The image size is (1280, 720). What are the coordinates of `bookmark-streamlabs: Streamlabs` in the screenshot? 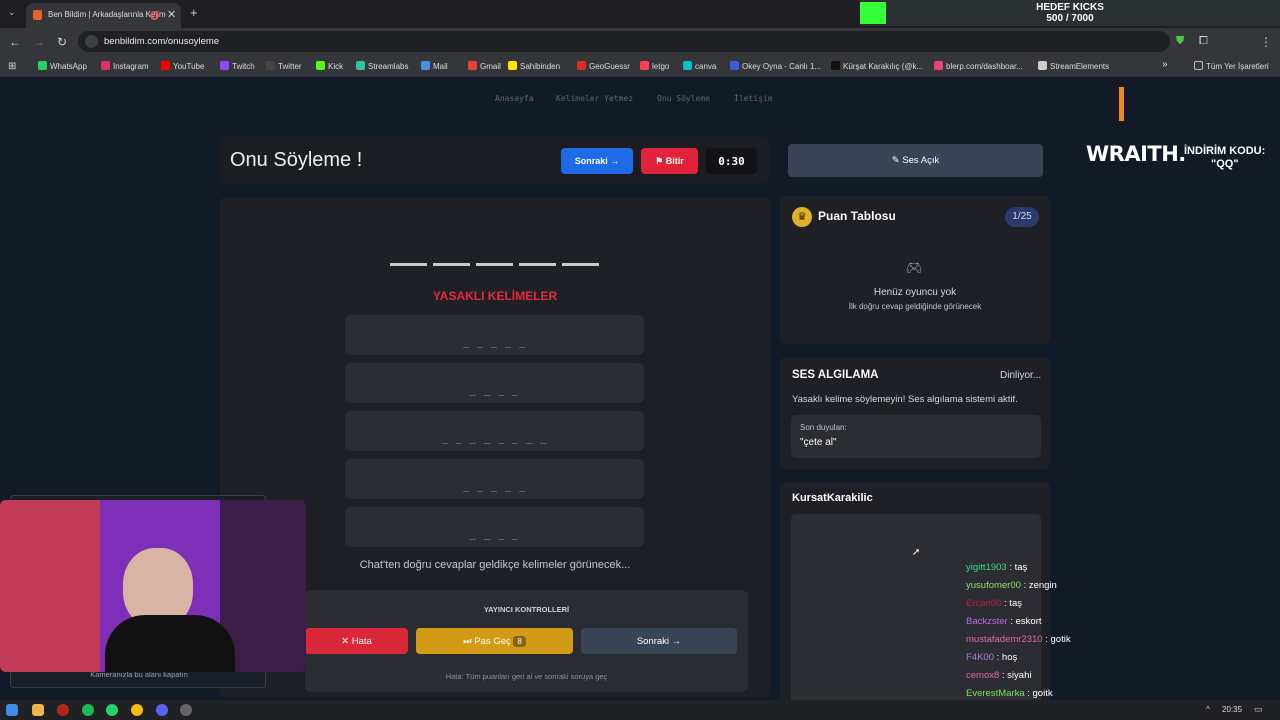 It's located at (382, 66).